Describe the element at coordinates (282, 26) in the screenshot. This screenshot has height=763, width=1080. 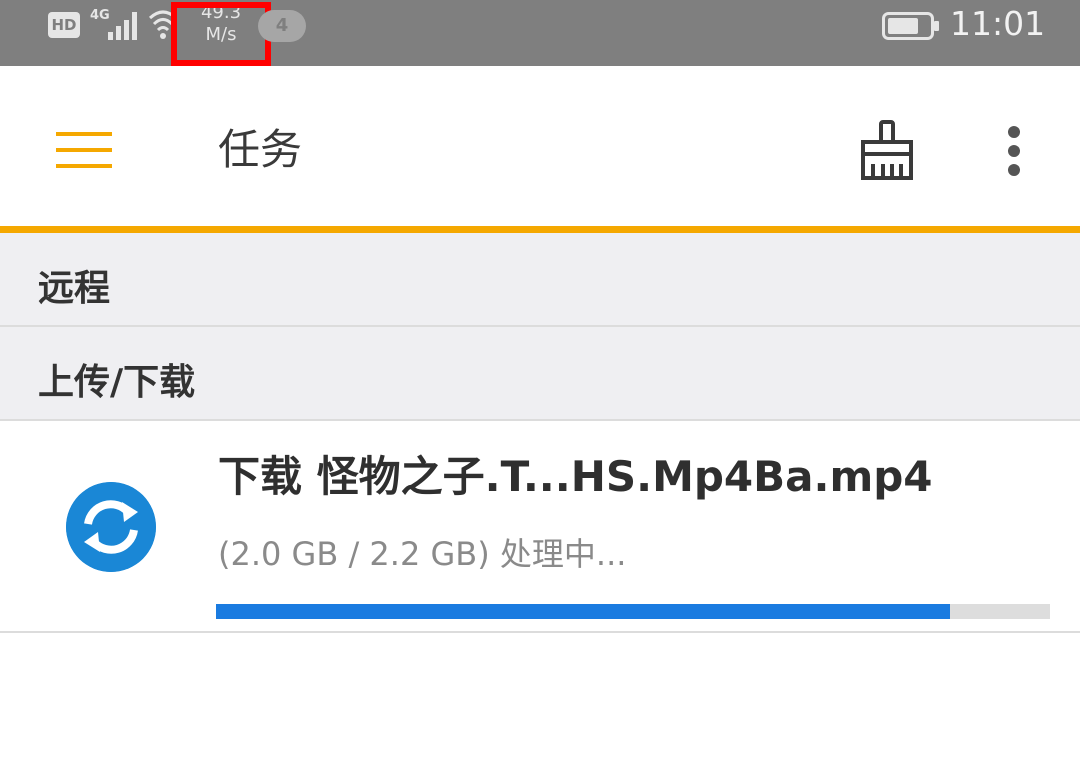
I see `notification-count-badge: 4` at that location.